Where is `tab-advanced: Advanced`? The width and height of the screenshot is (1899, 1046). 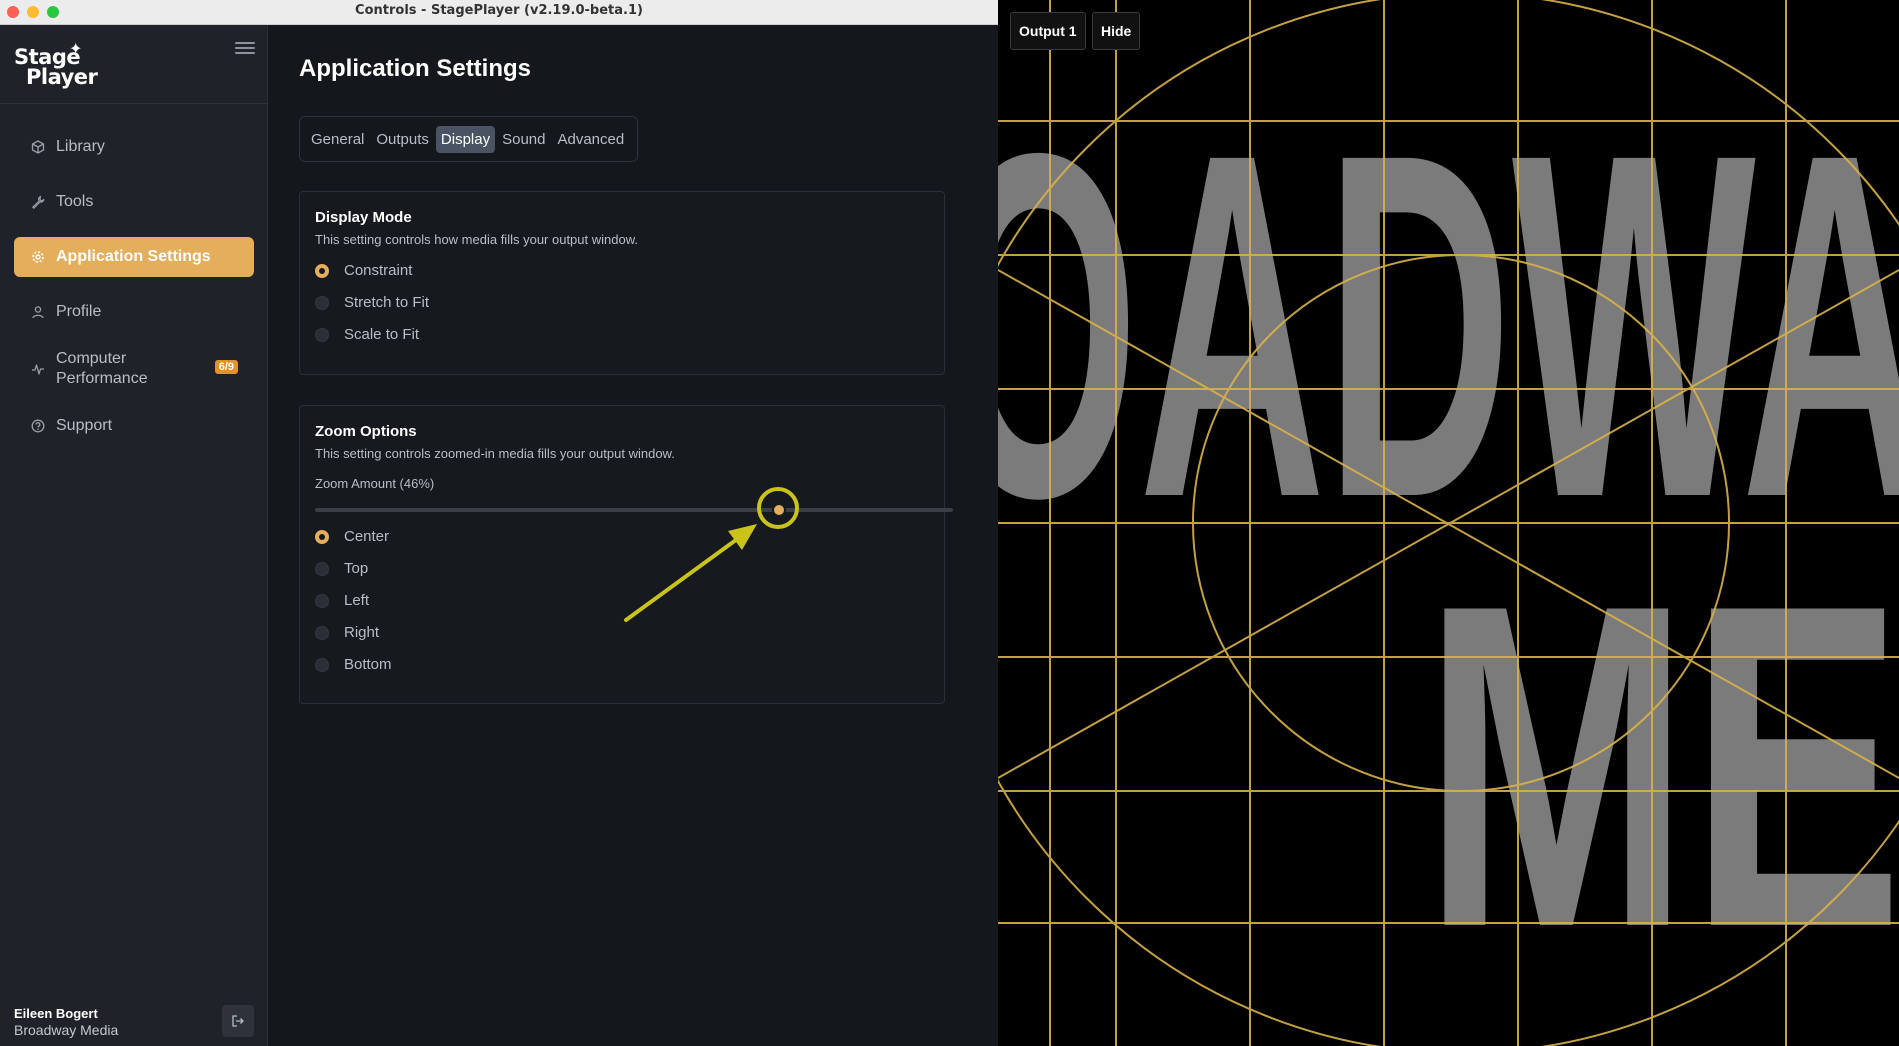
tab-advanced: Advanced is located at coordinates (590, 139).